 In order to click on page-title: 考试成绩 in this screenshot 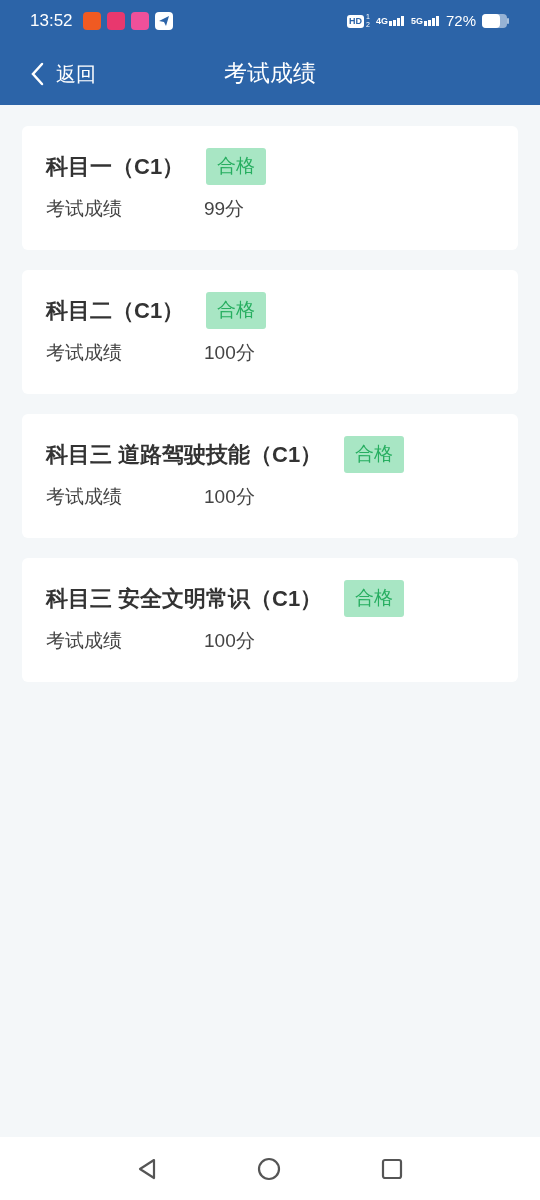, I will do `click(270, 74)`.